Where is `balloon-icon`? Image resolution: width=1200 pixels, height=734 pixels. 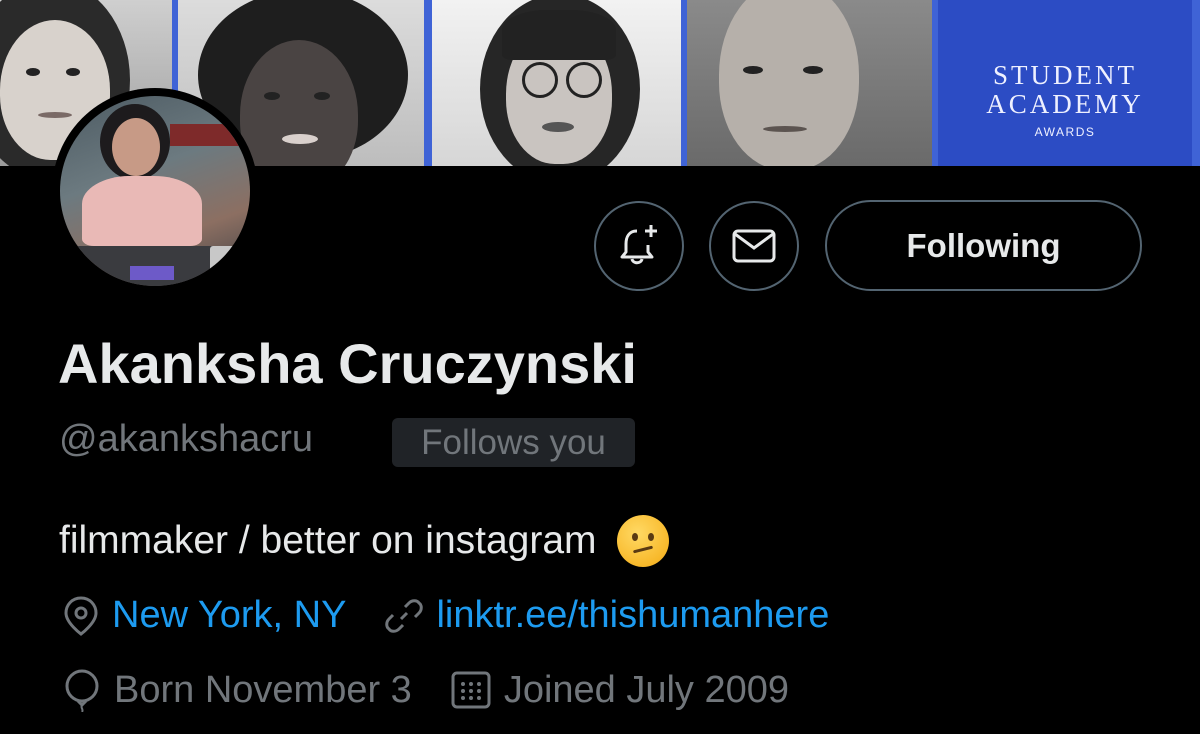 balloon-icon is located at coordinates (82, 690).